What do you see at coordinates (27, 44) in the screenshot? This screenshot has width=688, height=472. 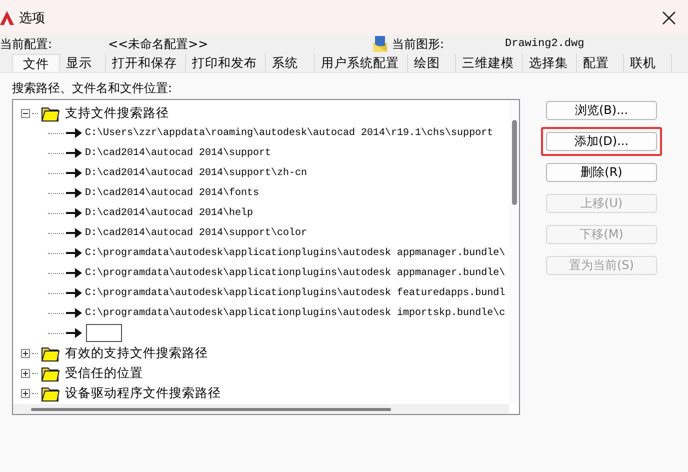 I see `profile-label: 当前配置:` at bounding box center [27, 44].